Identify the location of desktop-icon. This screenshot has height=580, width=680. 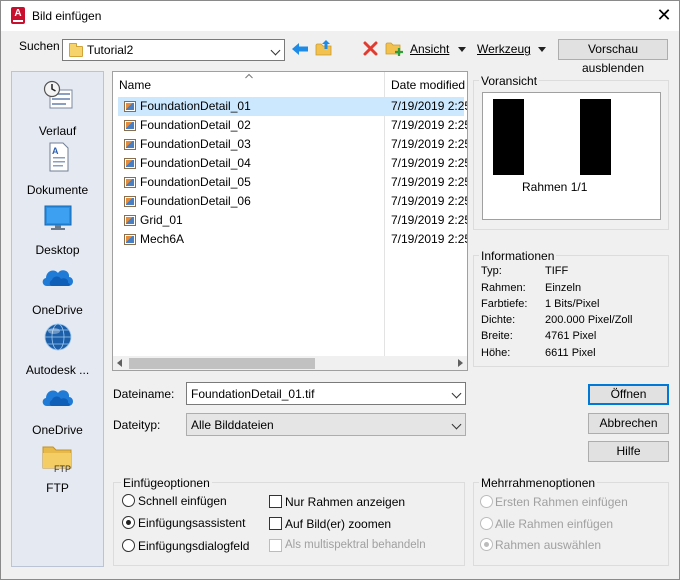
(57, 217).